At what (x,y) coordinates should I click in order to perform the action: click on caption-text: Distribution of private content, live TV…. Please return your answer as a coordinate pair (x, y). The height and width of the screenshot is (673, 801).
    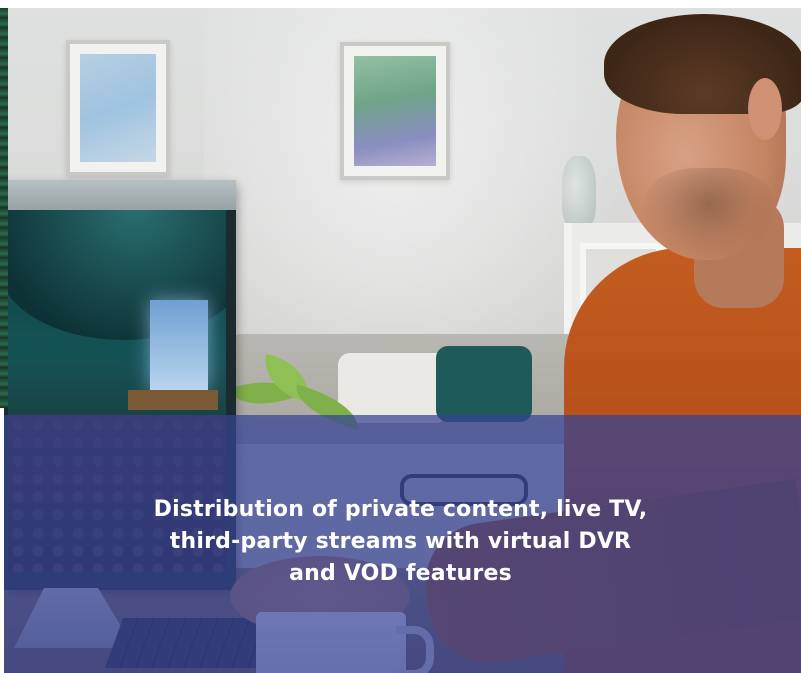
    Looking at the image, I should click on (400, 542).